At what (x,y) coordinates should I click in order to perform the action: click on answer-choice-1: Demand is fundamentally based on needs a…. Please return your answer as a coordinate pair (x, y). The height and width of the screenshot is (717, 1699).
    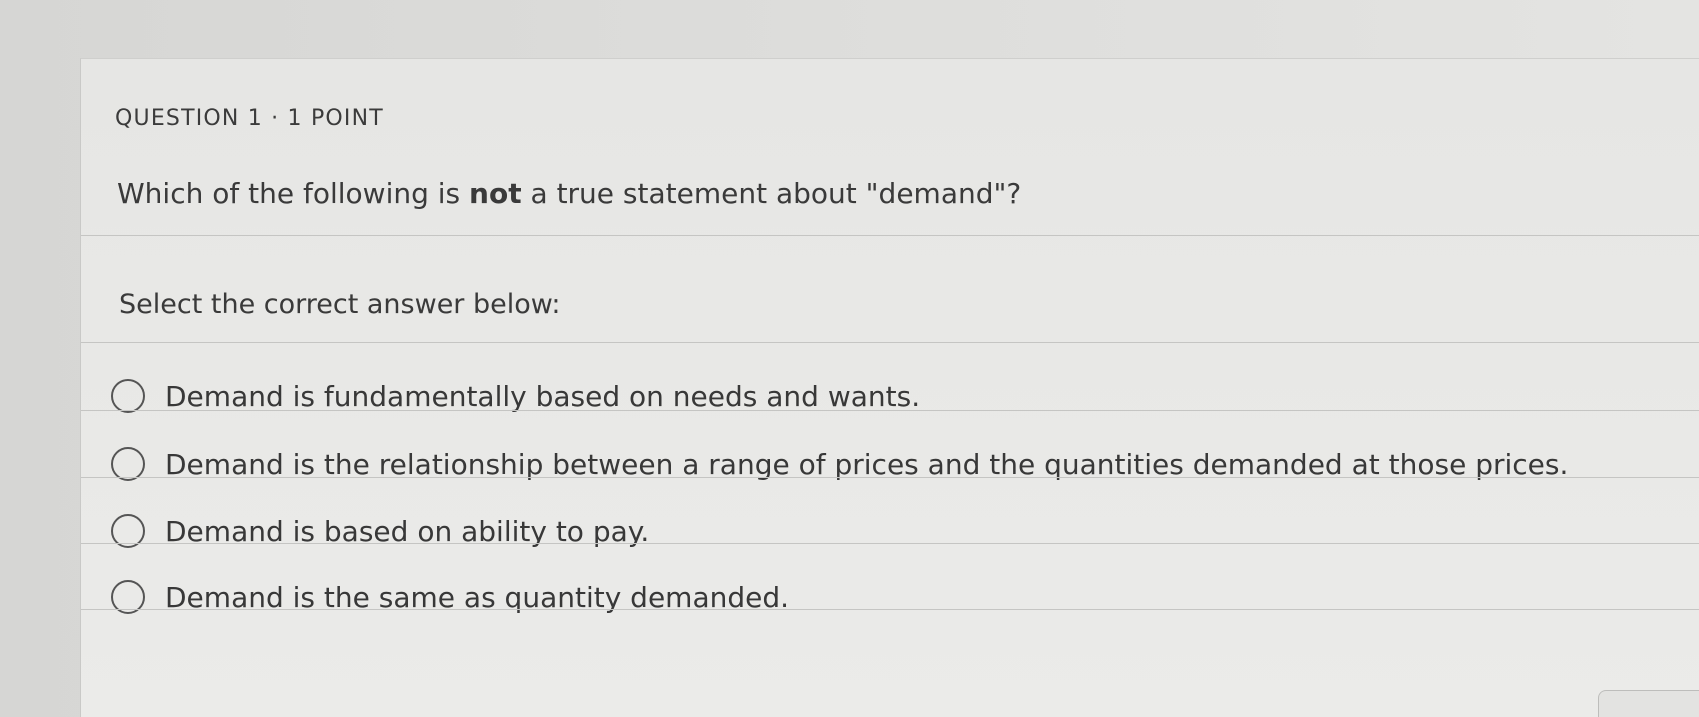
    Looking at the image, I should click on (901, 396).